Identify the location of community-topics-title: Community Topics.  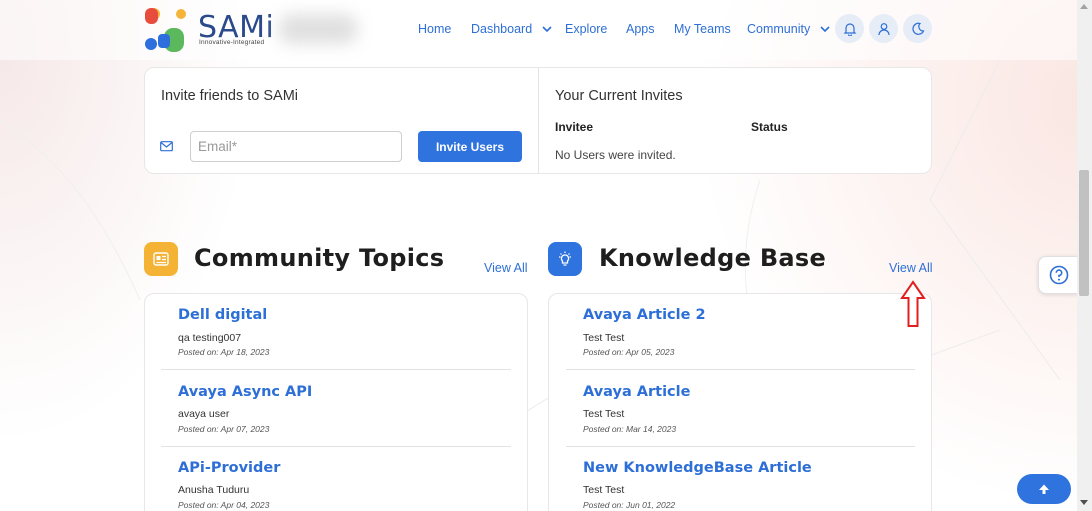
(319, 258).